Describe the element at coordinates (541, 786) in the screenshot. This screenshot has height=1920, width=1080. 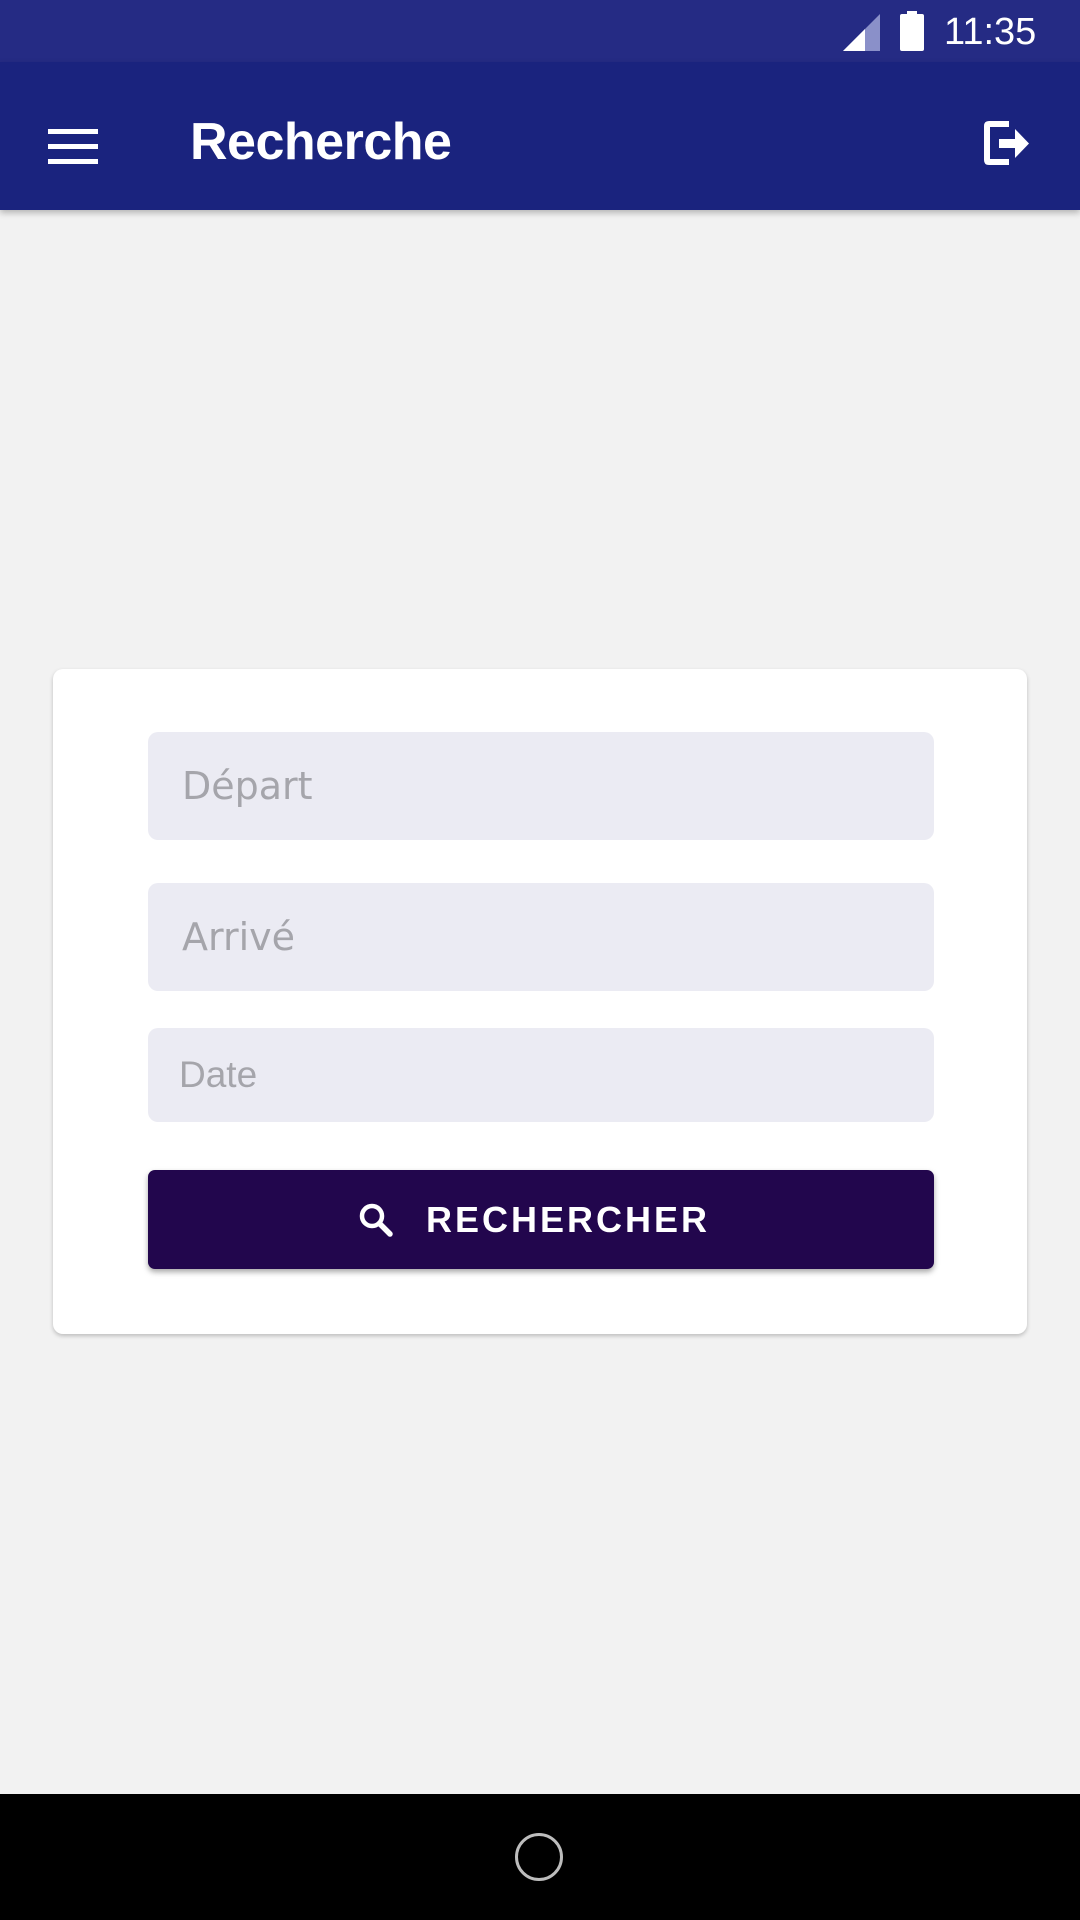
I see `depart-field: Départ` at that location.